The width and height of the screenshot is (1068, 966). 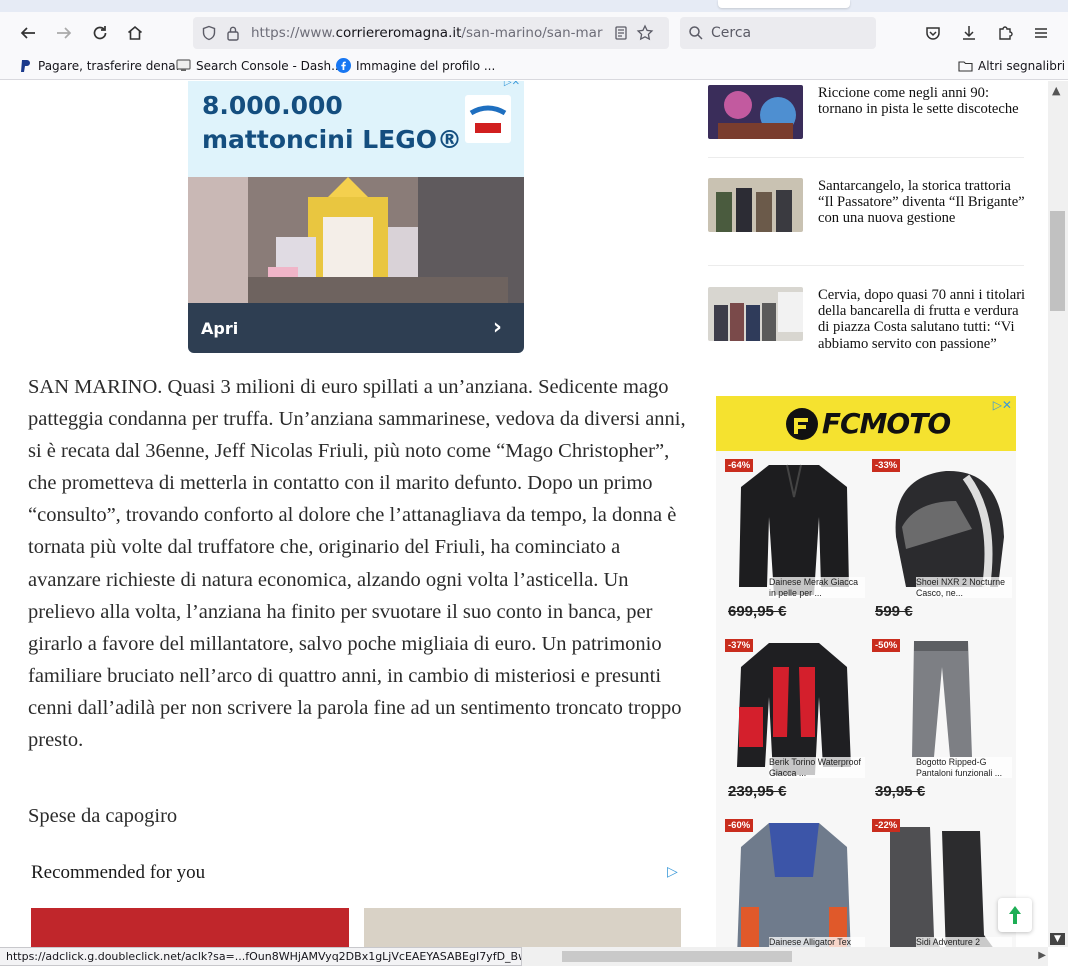 What do you see at coordinates (183, 65) in the screenshot?
I see `search-console-icon` at bounding box center [183, 65].